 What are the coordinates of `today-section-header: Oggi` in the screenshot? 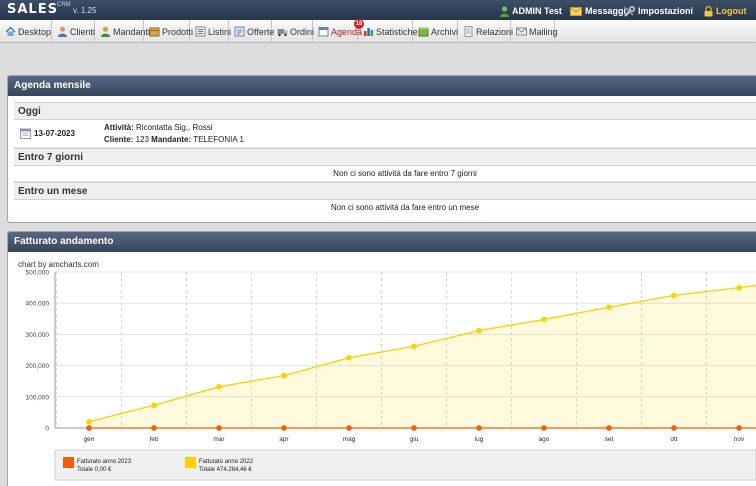 It's located at (385, 111).